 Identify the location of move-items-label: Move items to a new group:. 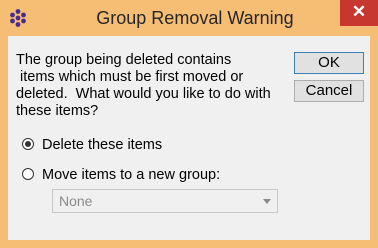
(131, 175).